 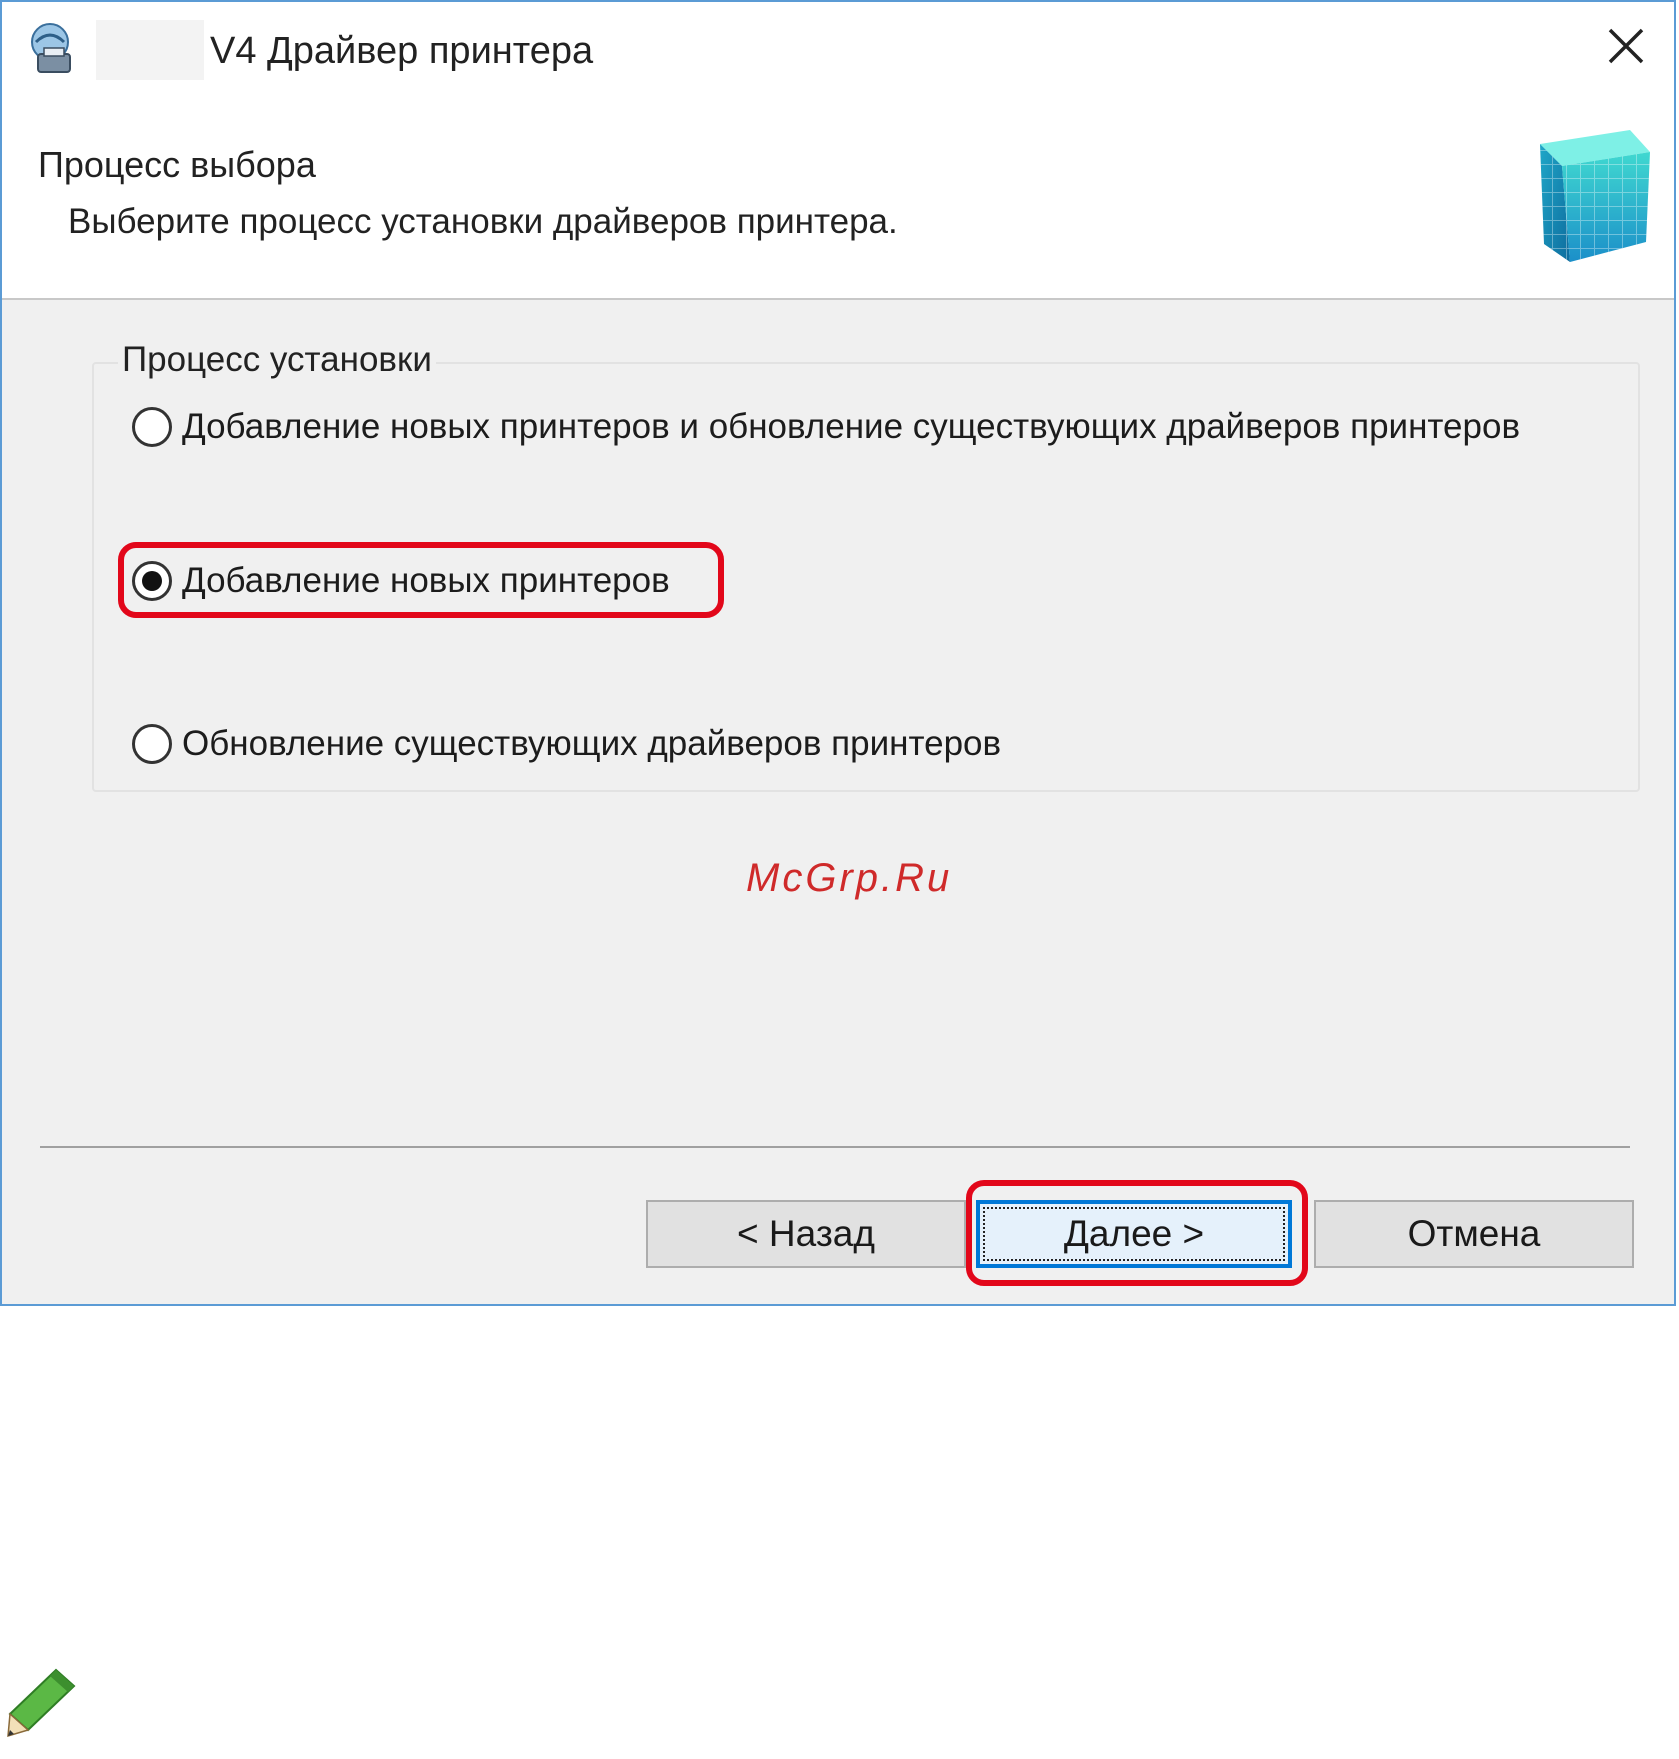 What do you see at coordinates (402, 51) in the screenshot?
I see `window-title: V4 Драйвер принтера` at bounding box center [402, 51].